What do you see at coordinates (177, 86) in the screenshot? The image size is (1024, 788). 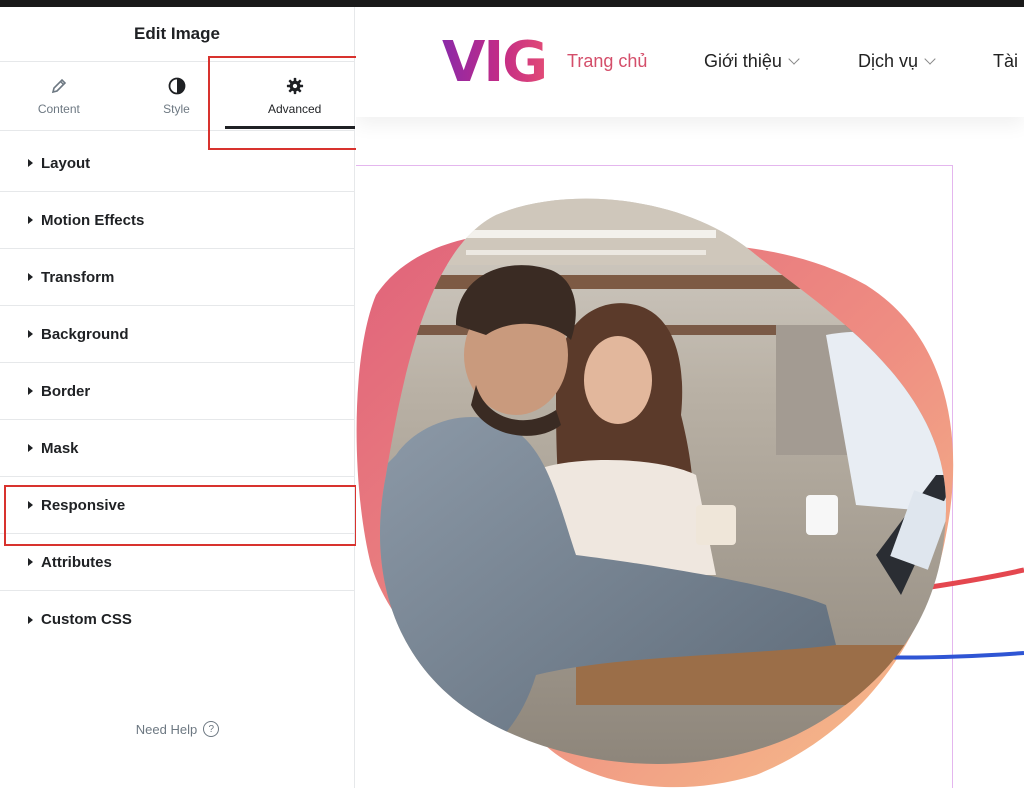 I see `half-circle-icon` at bounding box center [177, 86].